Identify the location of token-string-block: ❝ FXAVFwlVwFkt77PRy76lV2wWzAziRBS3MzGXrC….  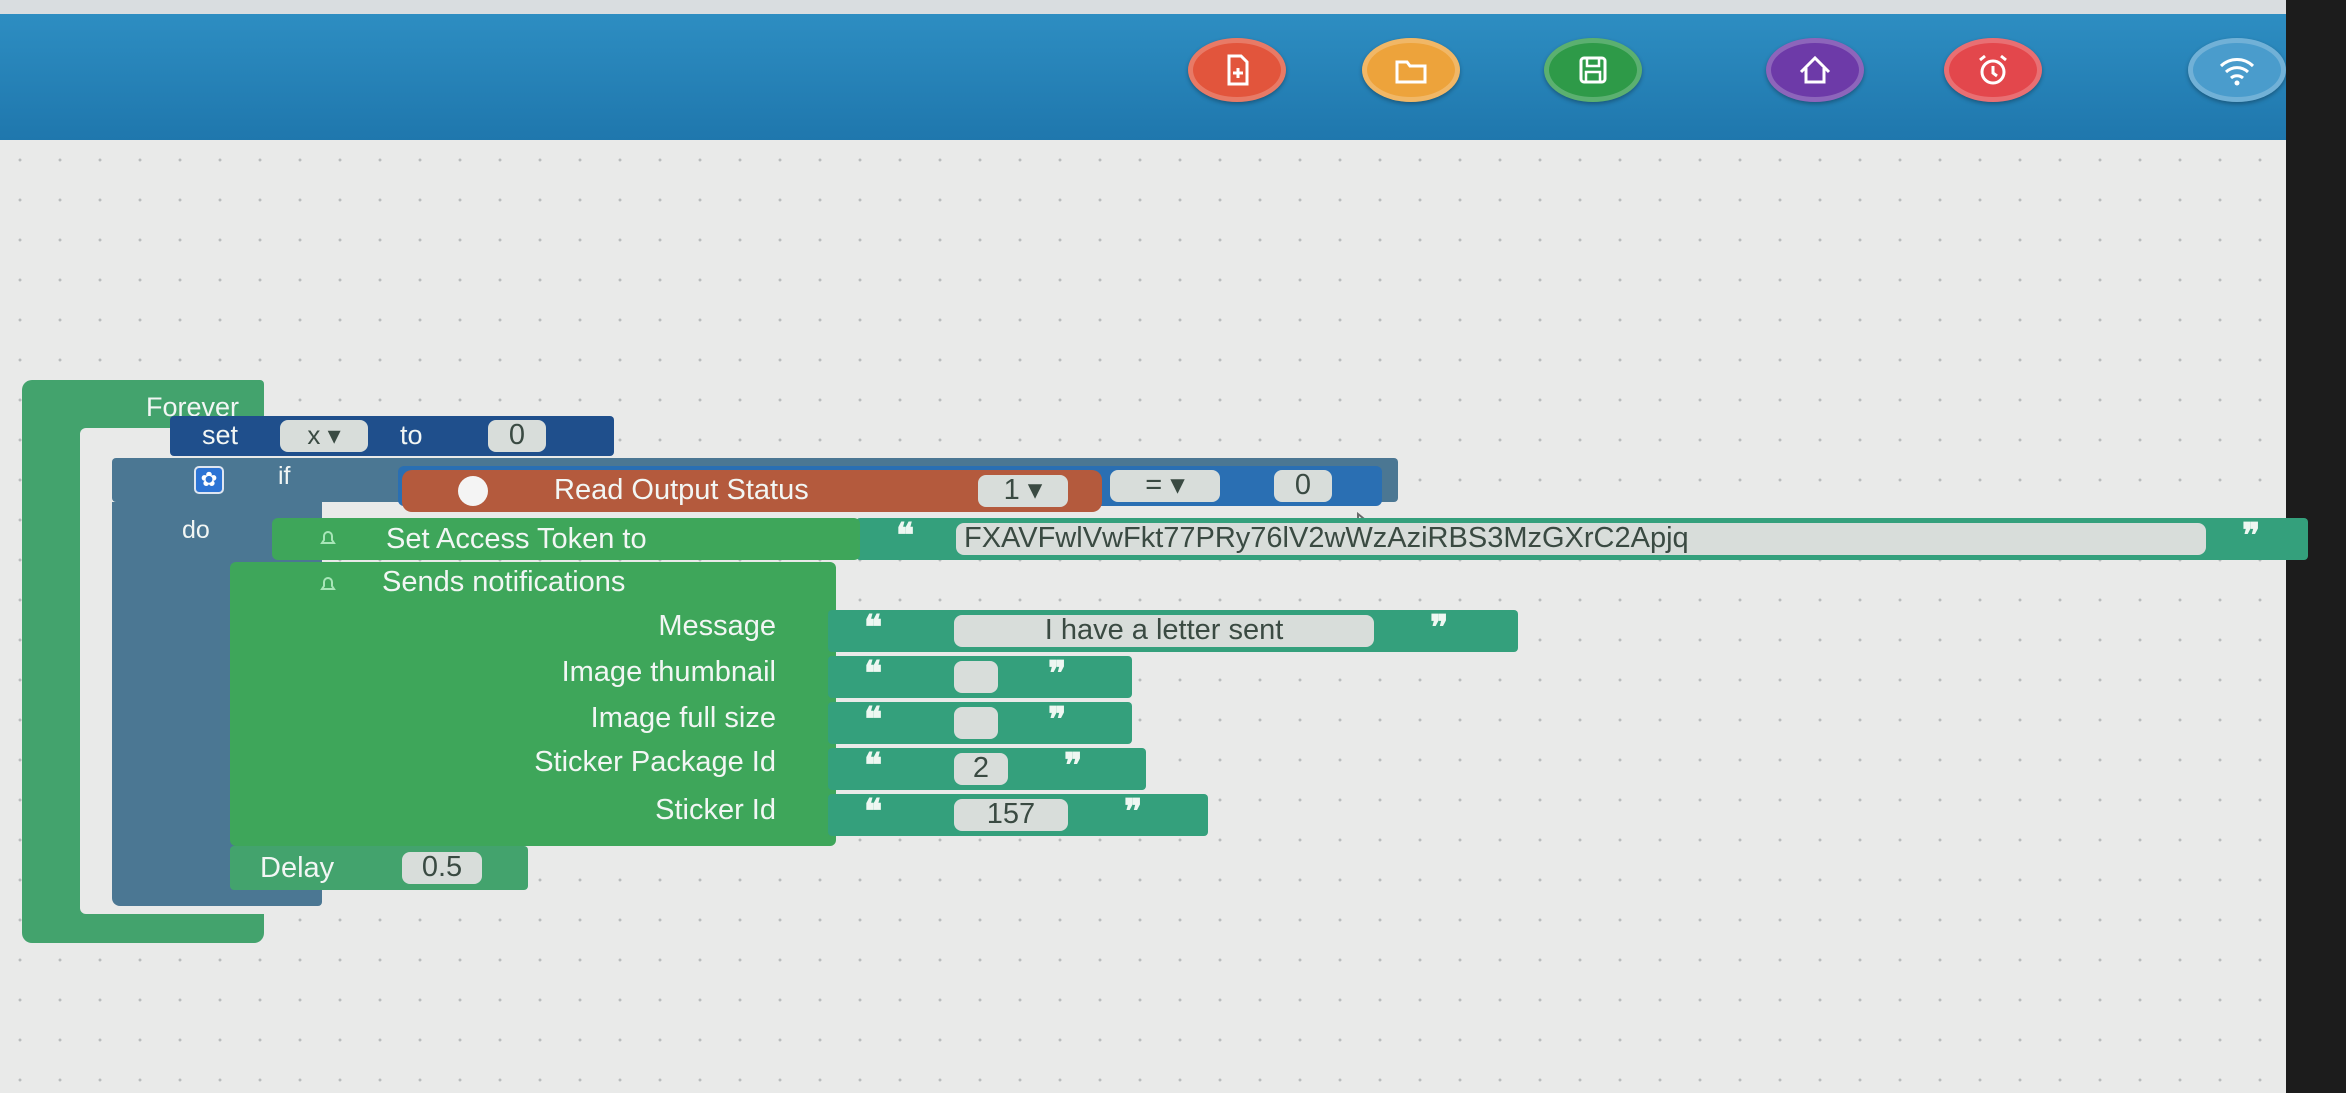
(1582, 538).